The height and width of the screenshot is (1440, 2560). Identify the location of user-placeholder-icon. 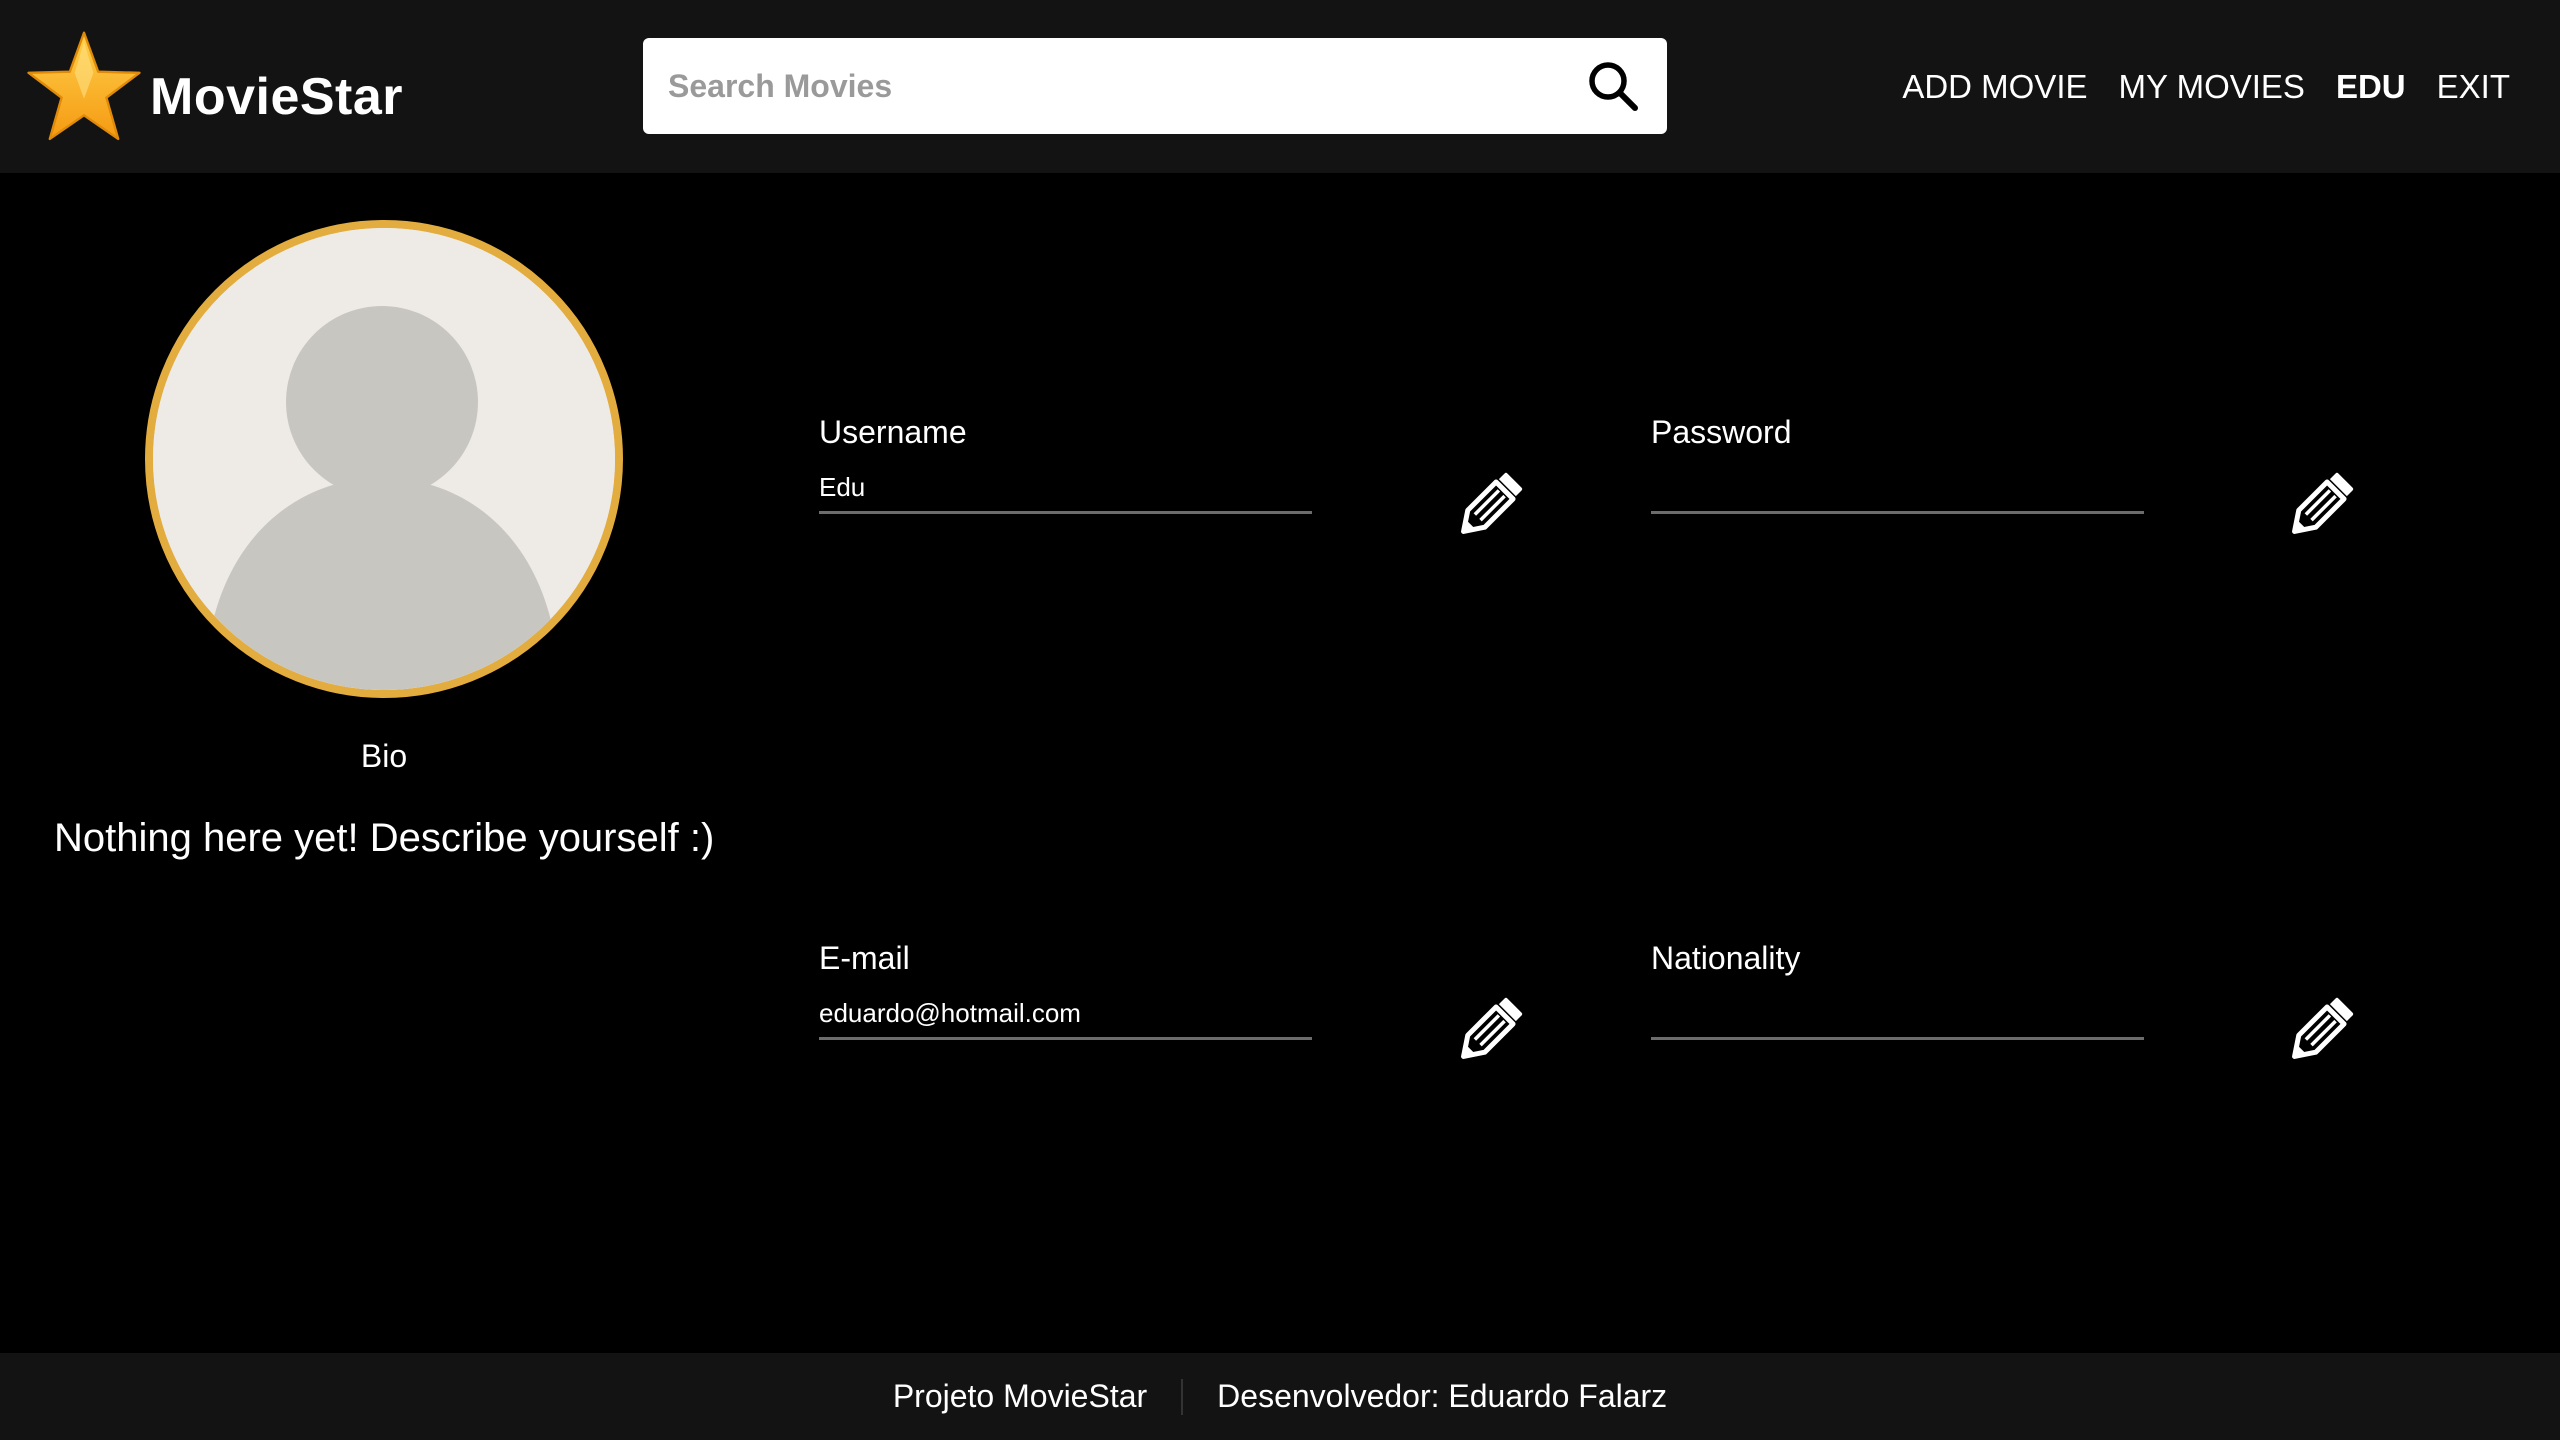
(384, 459).